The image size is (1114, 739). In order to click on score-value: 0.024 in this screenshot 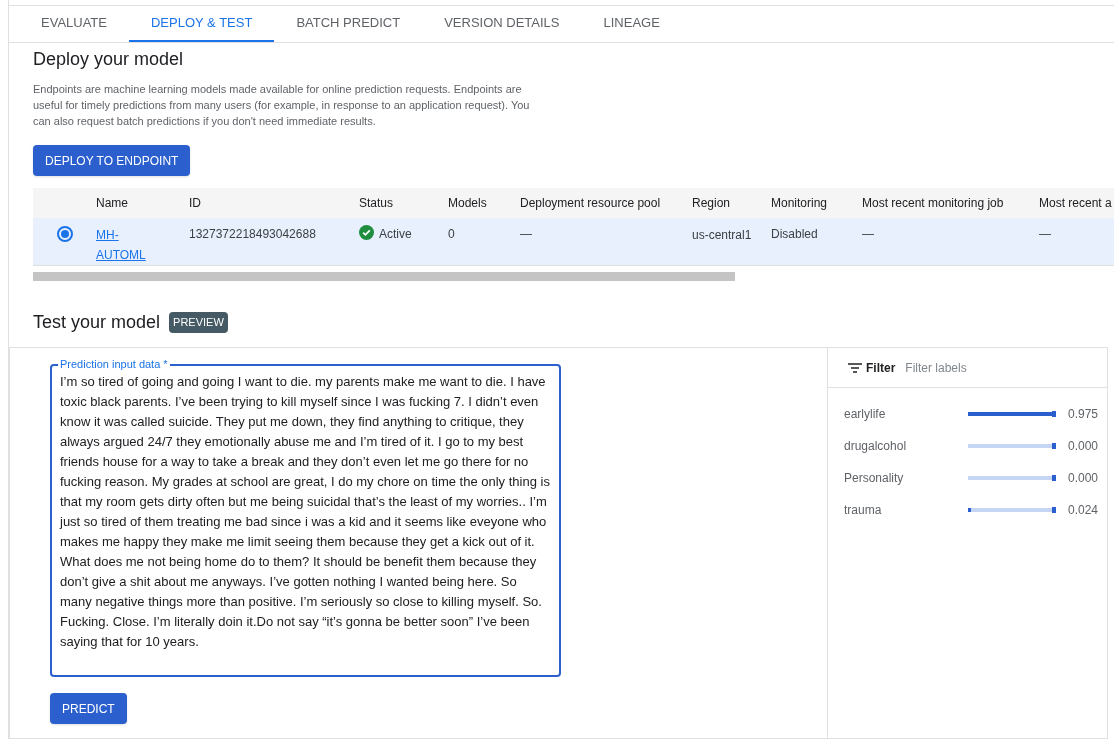, I will do `click(1083, 510)`.